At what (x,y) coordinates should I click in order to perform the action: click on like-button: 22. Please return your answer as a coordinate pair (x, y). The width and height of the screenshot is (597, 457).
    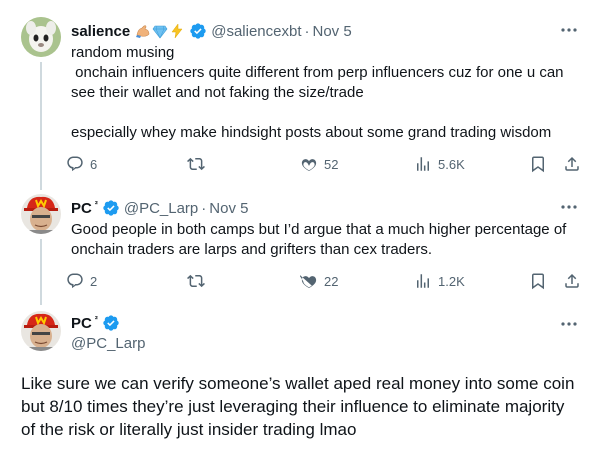
    Looking at the image, I should click on (319, 281).